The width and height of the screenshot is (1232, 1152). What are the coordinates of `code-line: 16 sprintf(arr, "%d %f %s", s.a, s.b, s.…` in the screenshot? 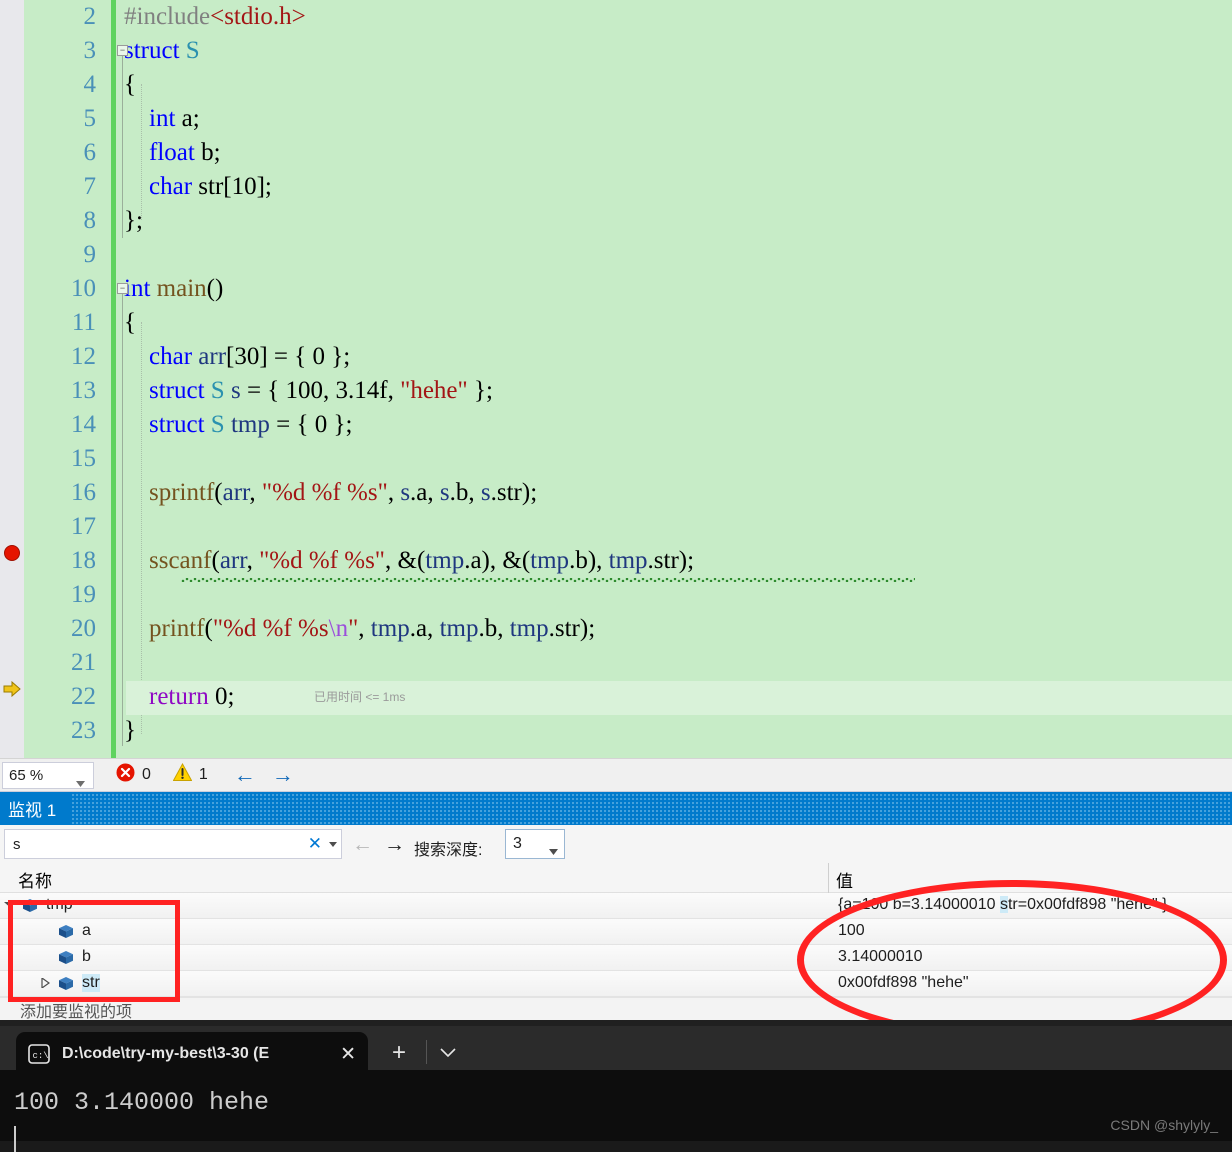 It's located at (616, 493).